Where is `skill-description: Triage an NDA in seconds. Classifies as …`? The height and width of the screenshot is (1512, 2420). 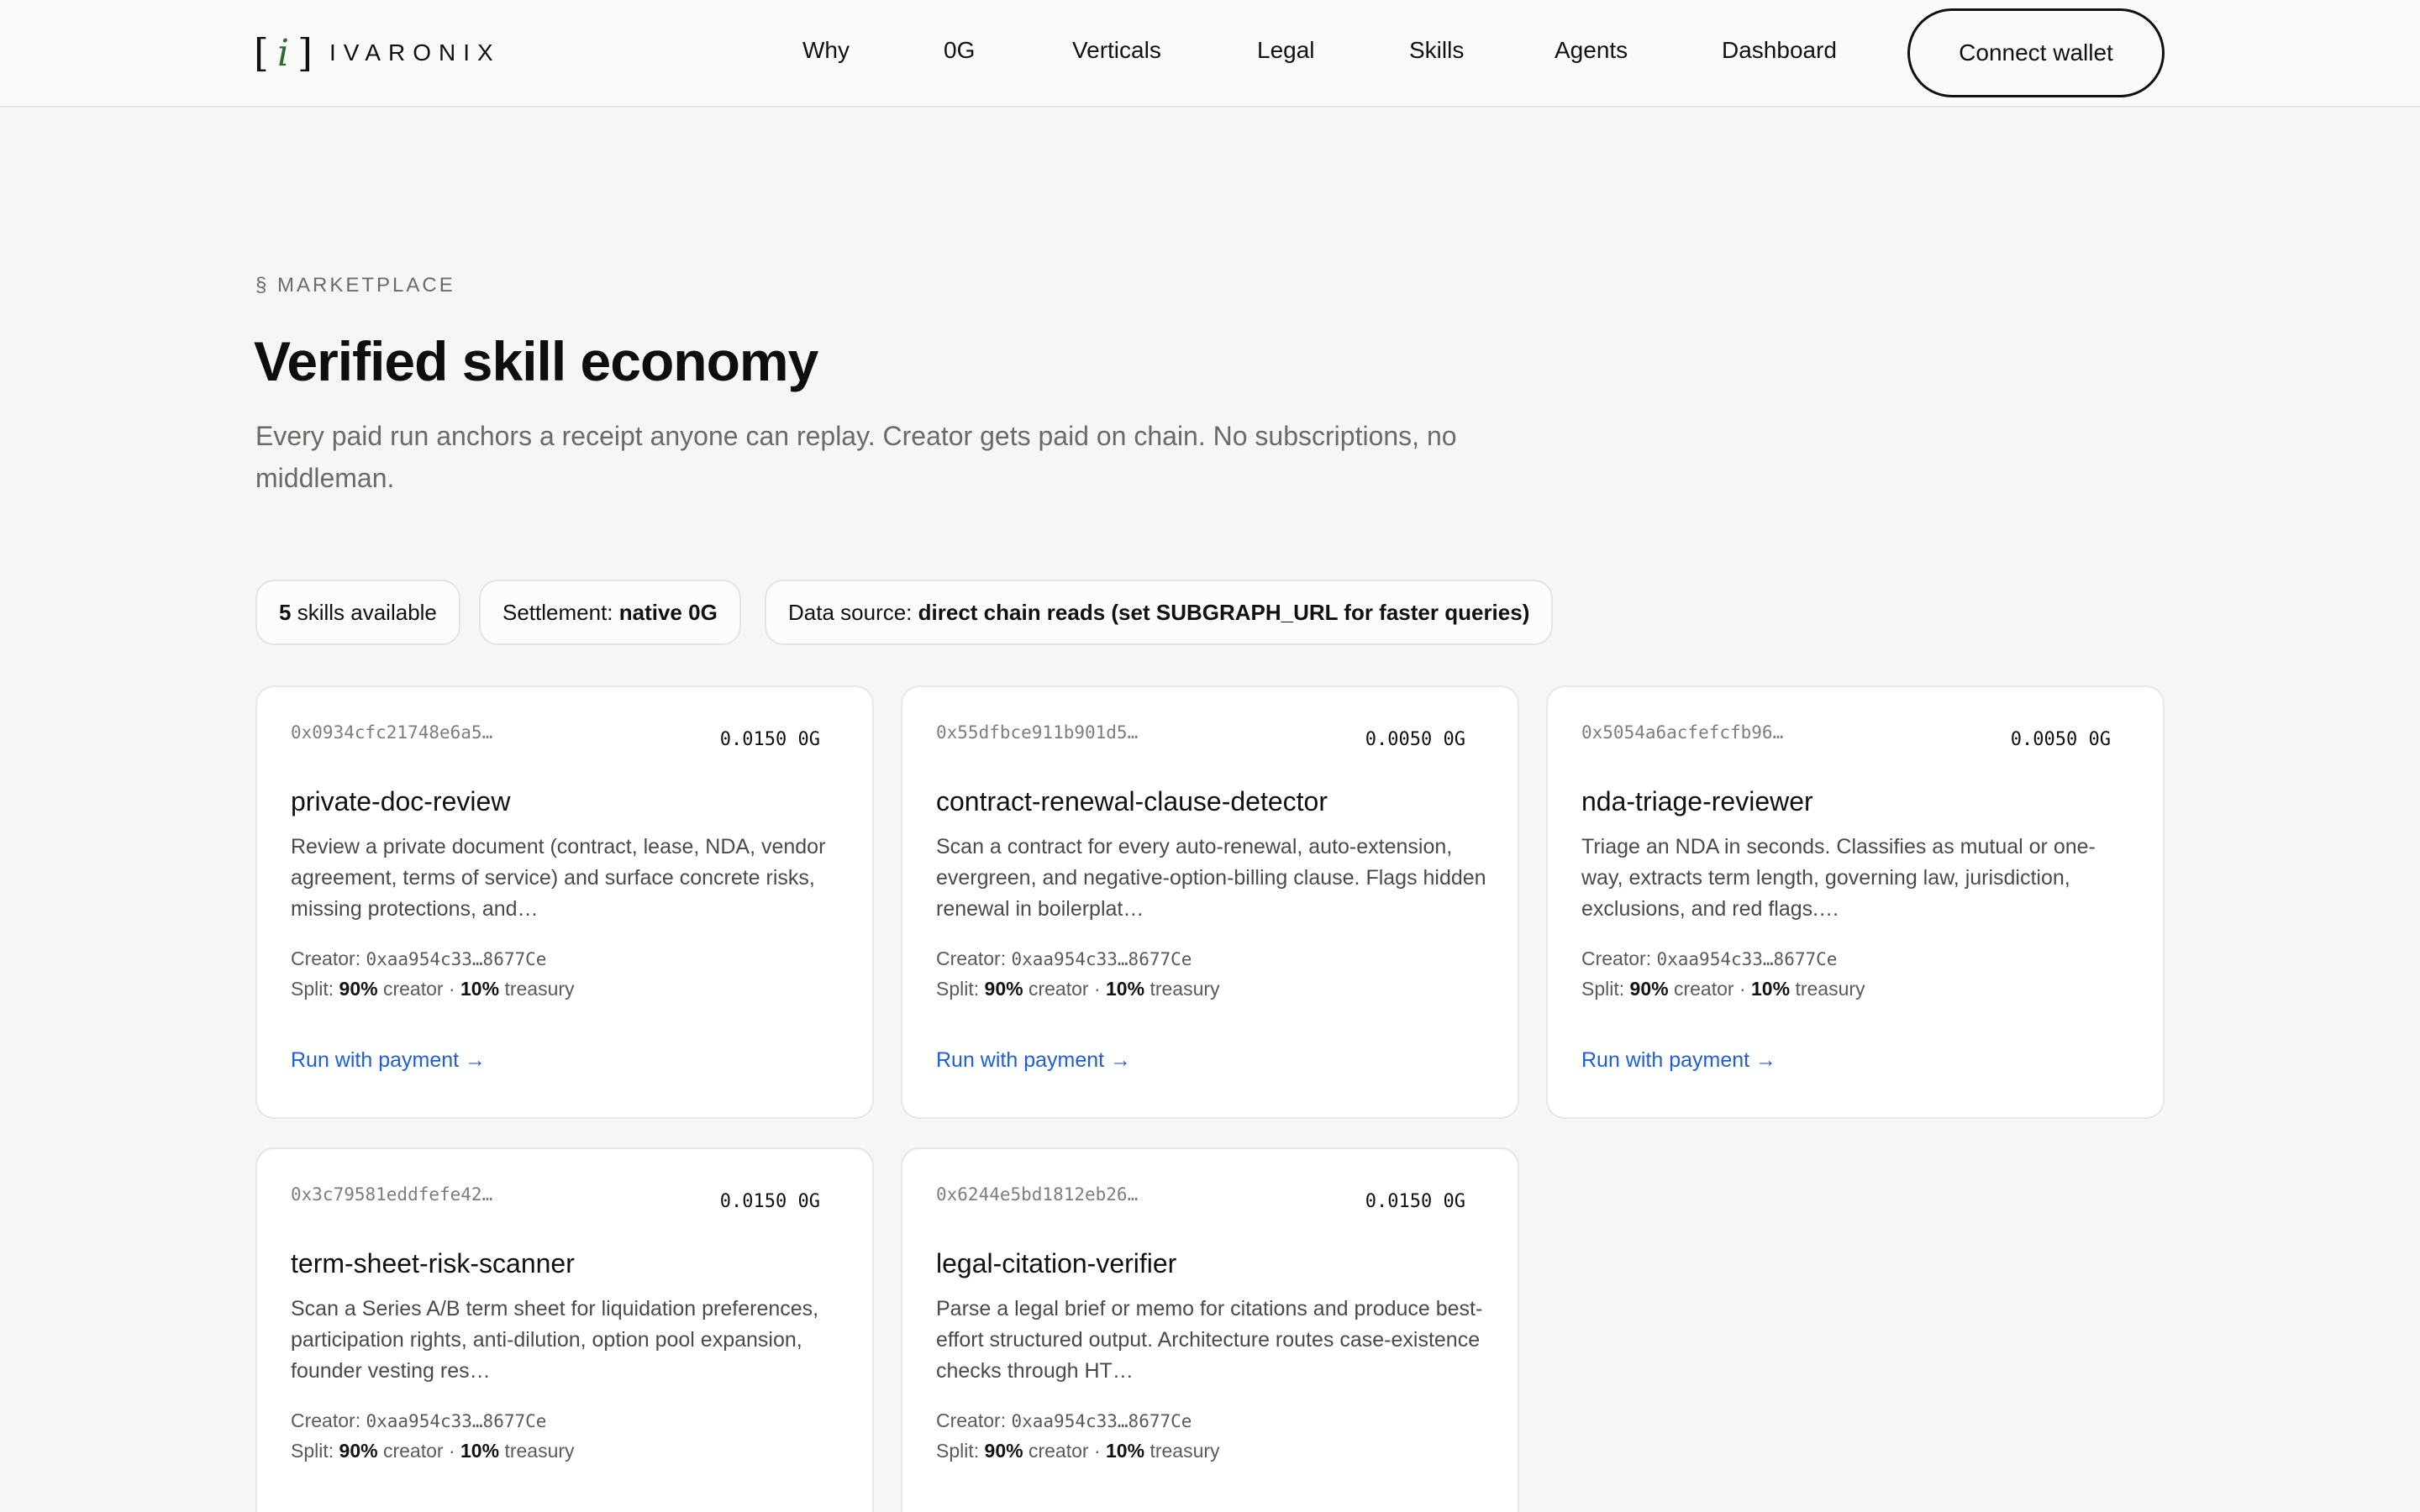 skill-description: Triage an NDA in seconds. Classifies as … is located at coordinates (1839, 878).